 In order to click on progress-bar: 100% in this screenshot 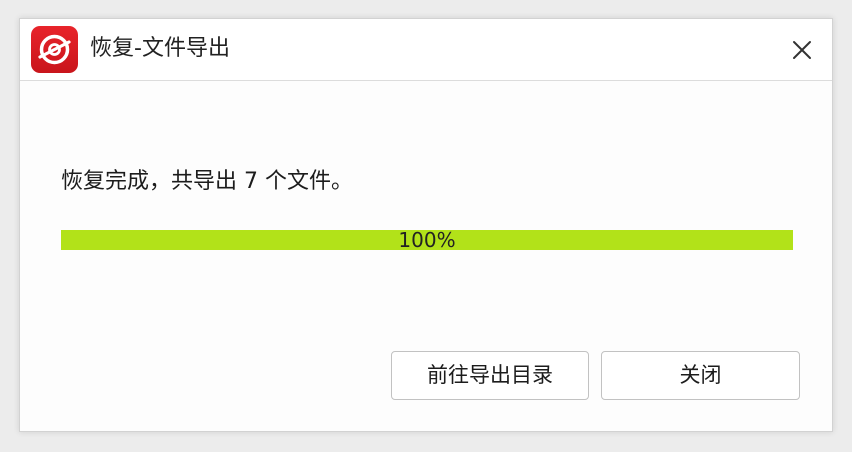, I will do `click(427, 240)`.